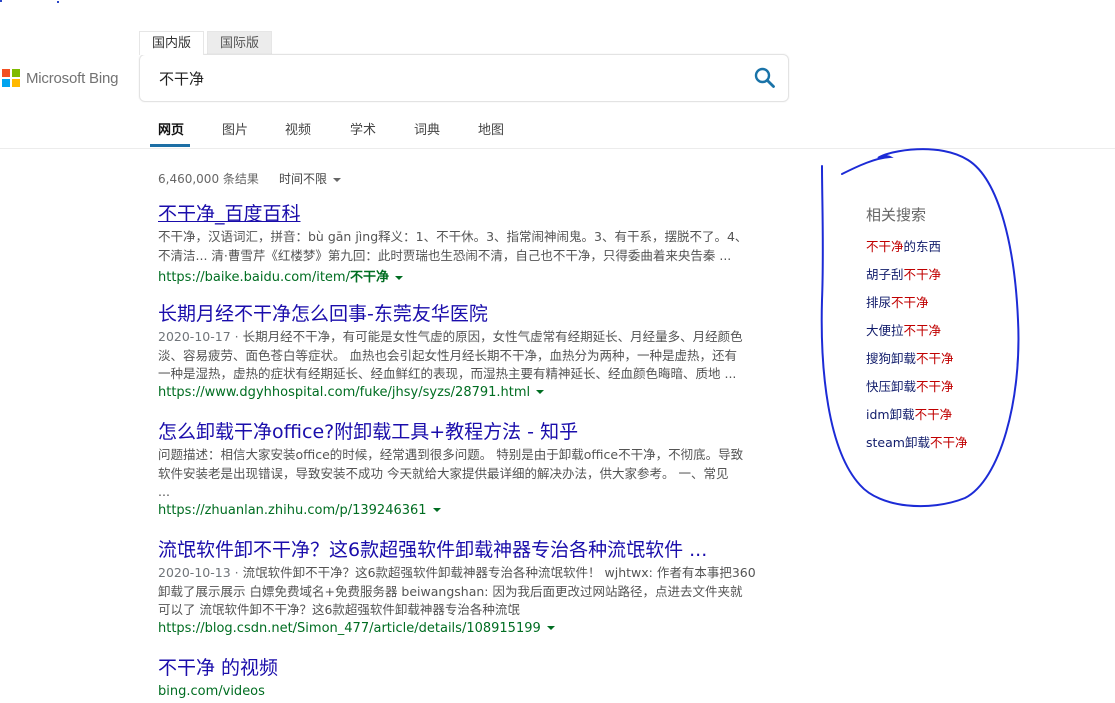  Describe the element at coordinates (765, 78) in the screenshot. I see `search-icon` at that location.